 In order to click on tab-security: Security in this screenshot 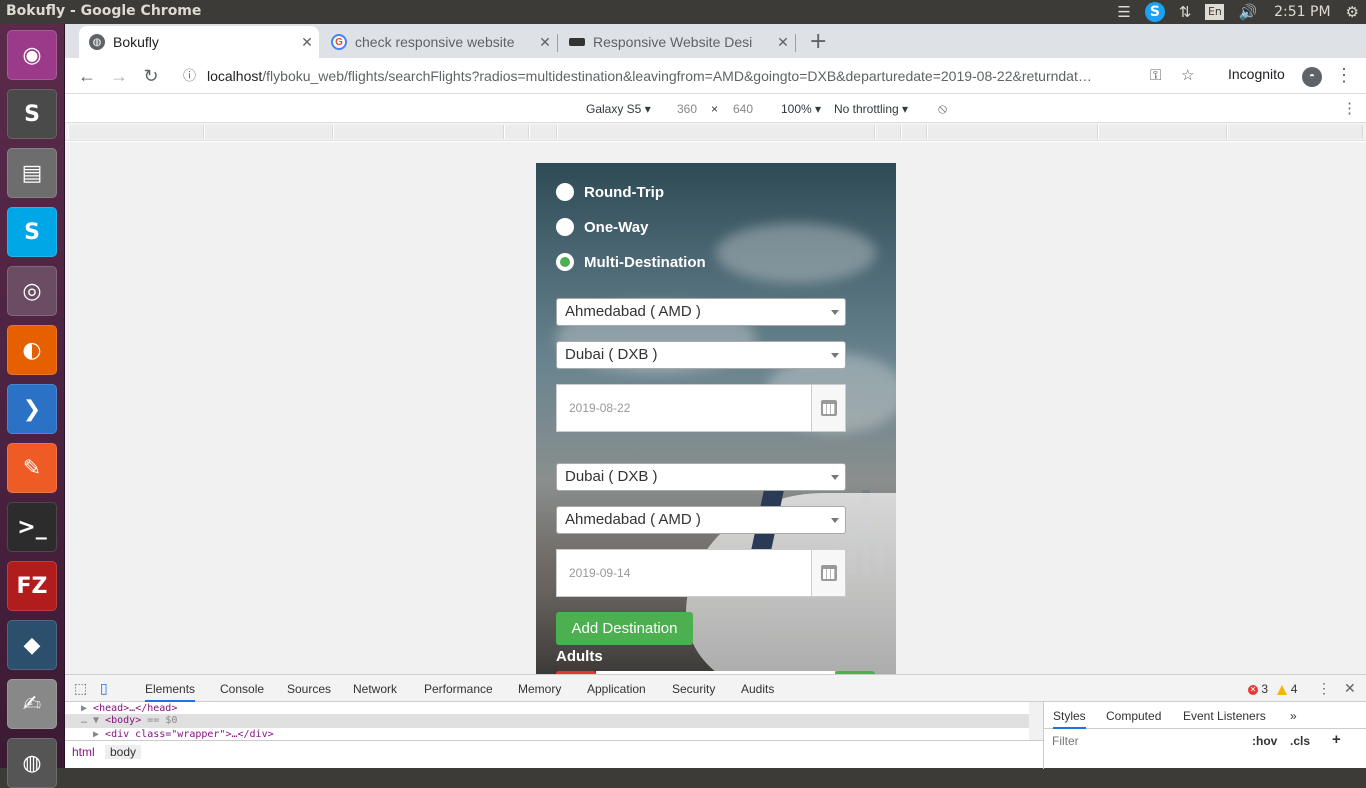, I will do `click(693, 689)`.